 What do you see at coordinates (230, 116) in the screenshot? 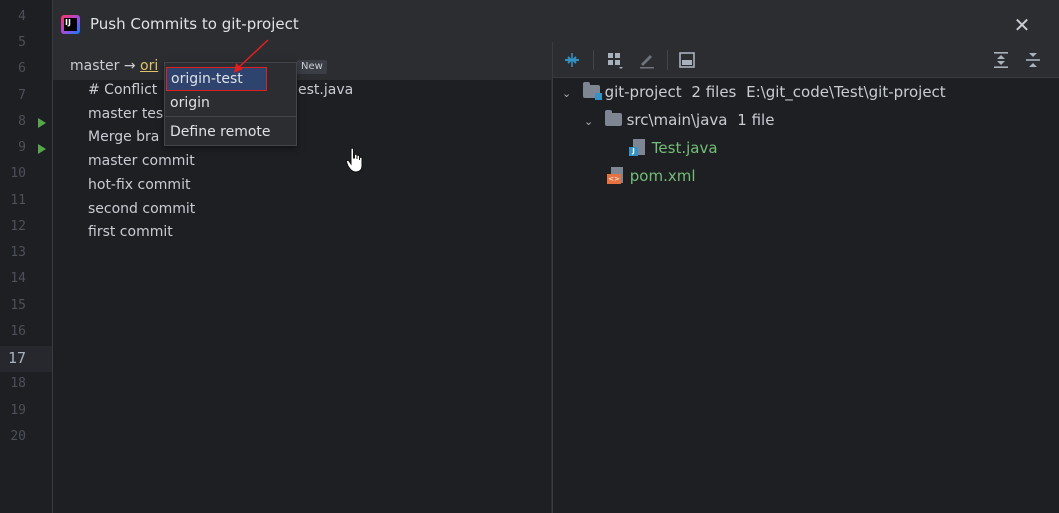
I see `popup-separator` at bounding box center [230, 116].